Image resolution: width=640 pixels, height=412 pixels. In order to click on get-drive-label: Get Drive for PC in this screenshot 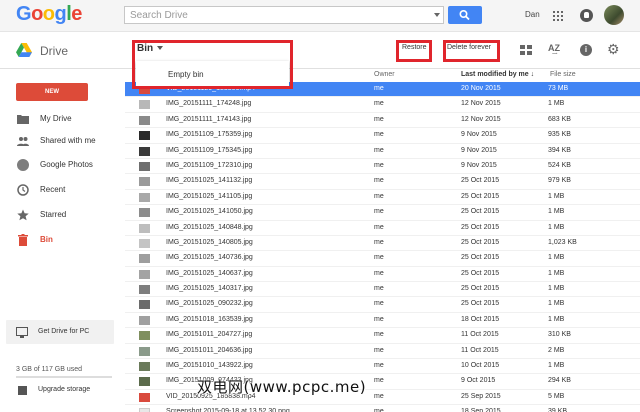, I will do `click(64, 331)`.